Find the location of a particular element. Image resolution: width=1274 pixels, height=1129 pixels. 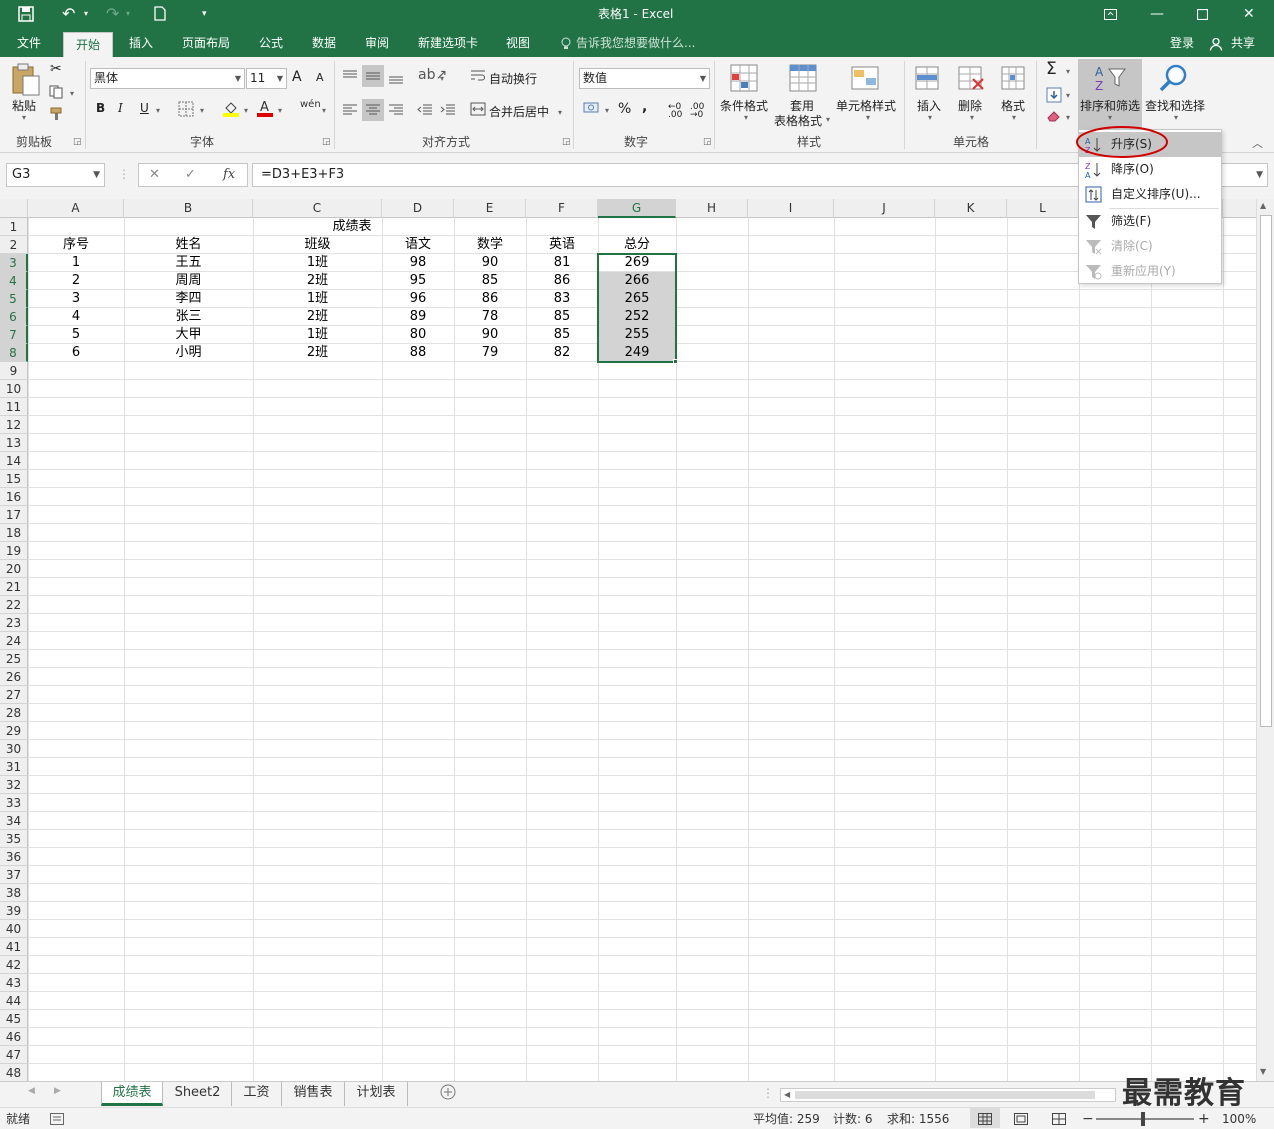

name-box: G3 ▼ is located at coordinates (55, 175).